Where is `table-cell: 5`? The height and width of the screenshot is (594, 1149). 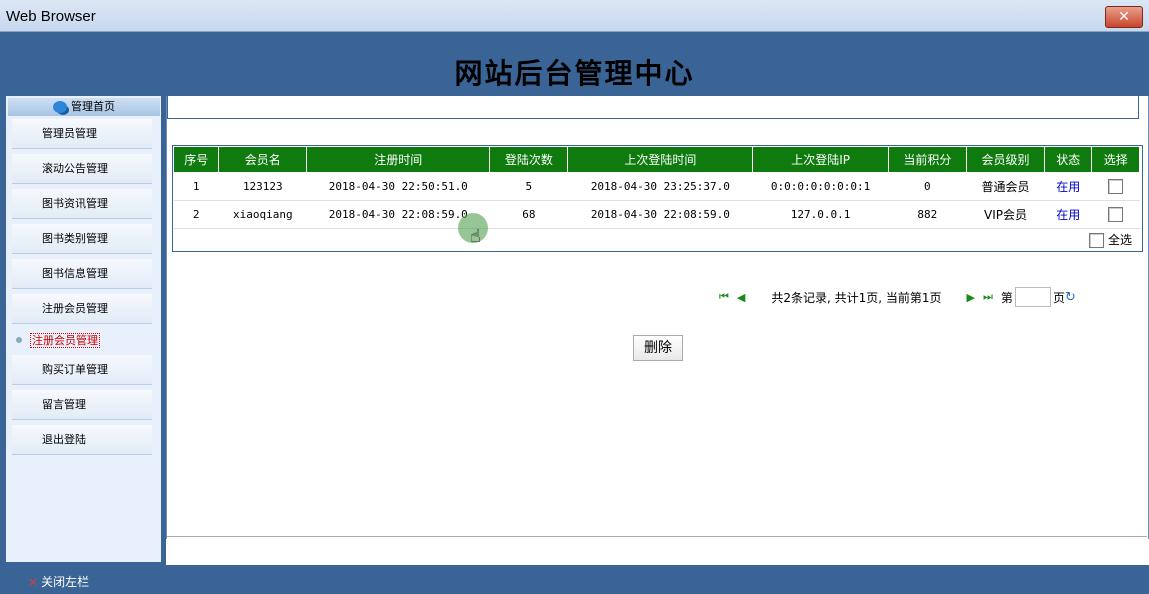
table-cell: 5 is located at coordinates (529, 186).